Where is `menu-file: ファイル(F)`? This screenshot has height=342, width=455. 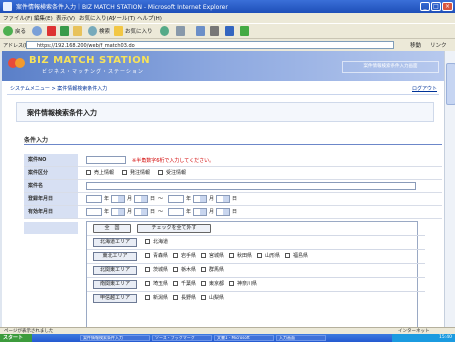
menu-file: ファイル(F) is located at coordinates (17, 18).